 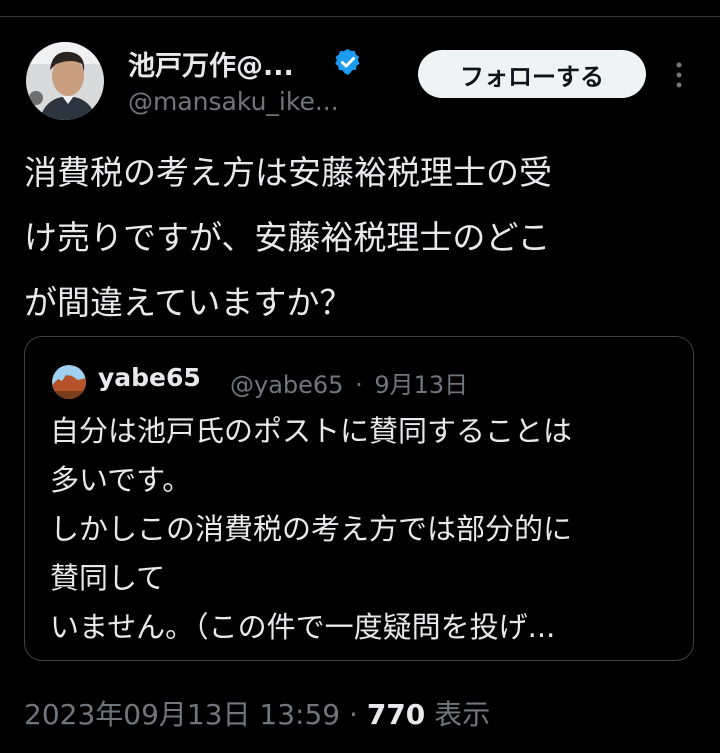 What do you see at coordinates (288, 172) in the screenshot?
I see `tweet-text-line: 消費税の考え方は安藤裕税理士の受` at bounding box center [288, 172].